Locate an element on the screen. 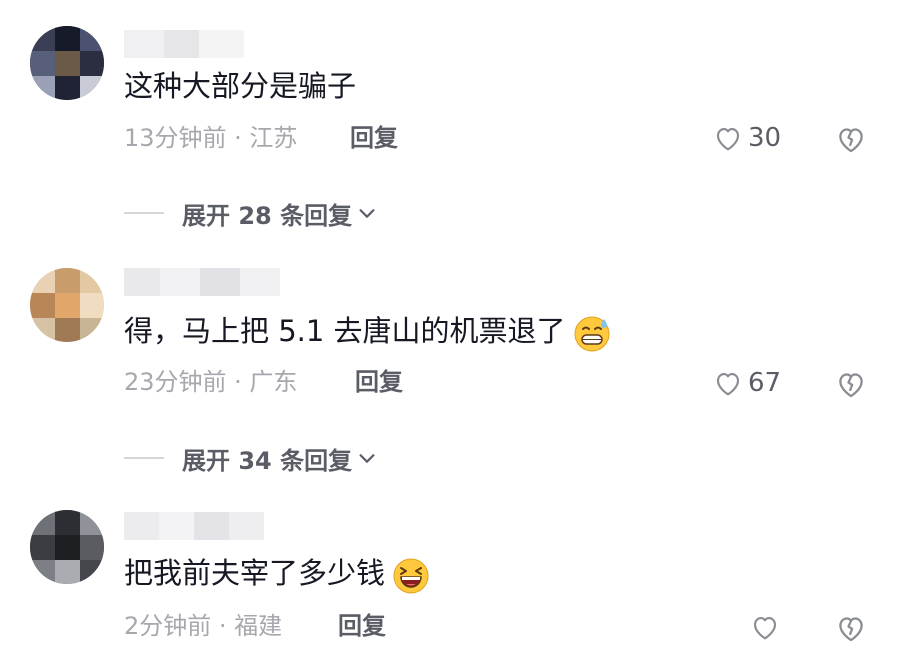 This screenshot has width=912, height=654. comment-time-location: 23分钟前 · 广东 is located at coordinates (211, 382).